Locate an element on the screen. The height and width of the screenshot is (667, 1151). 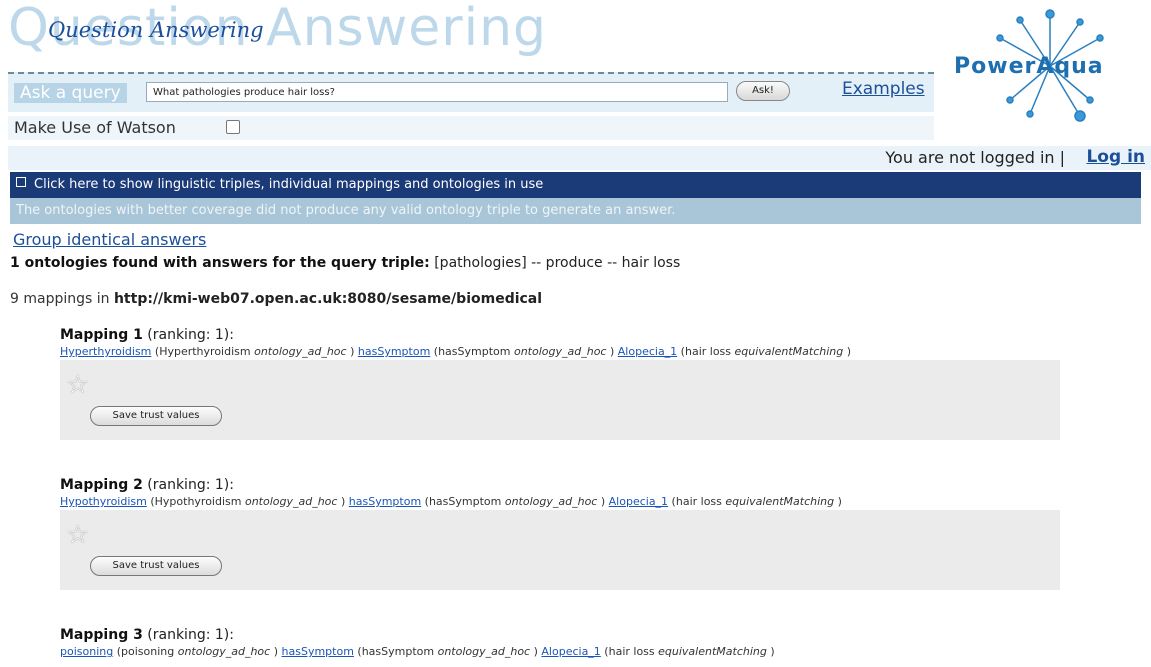
subject-paren: (Hyperthyroidism is located at coordinates (203, 351).